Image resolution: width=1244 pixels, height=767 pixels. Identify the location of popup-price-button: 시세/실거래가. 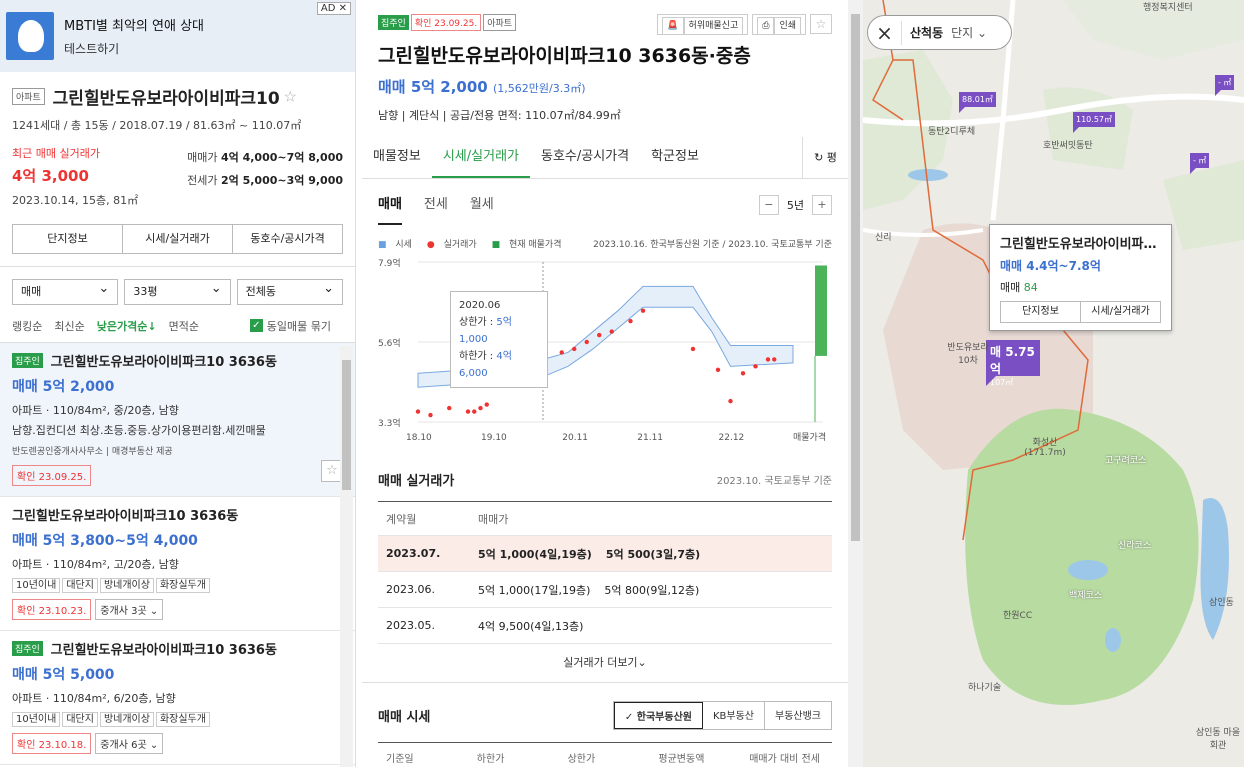
(1120, 312).